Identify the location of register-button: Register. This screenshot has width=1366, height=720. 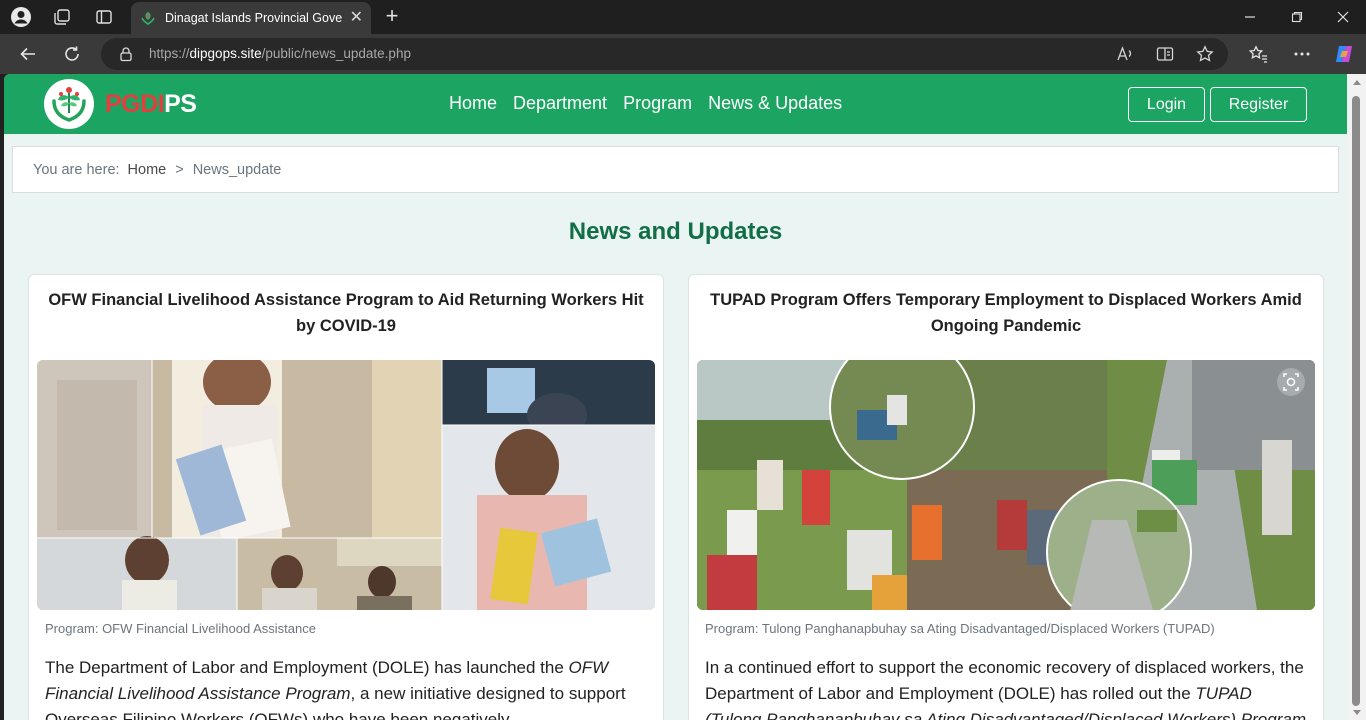
(1258, 104).